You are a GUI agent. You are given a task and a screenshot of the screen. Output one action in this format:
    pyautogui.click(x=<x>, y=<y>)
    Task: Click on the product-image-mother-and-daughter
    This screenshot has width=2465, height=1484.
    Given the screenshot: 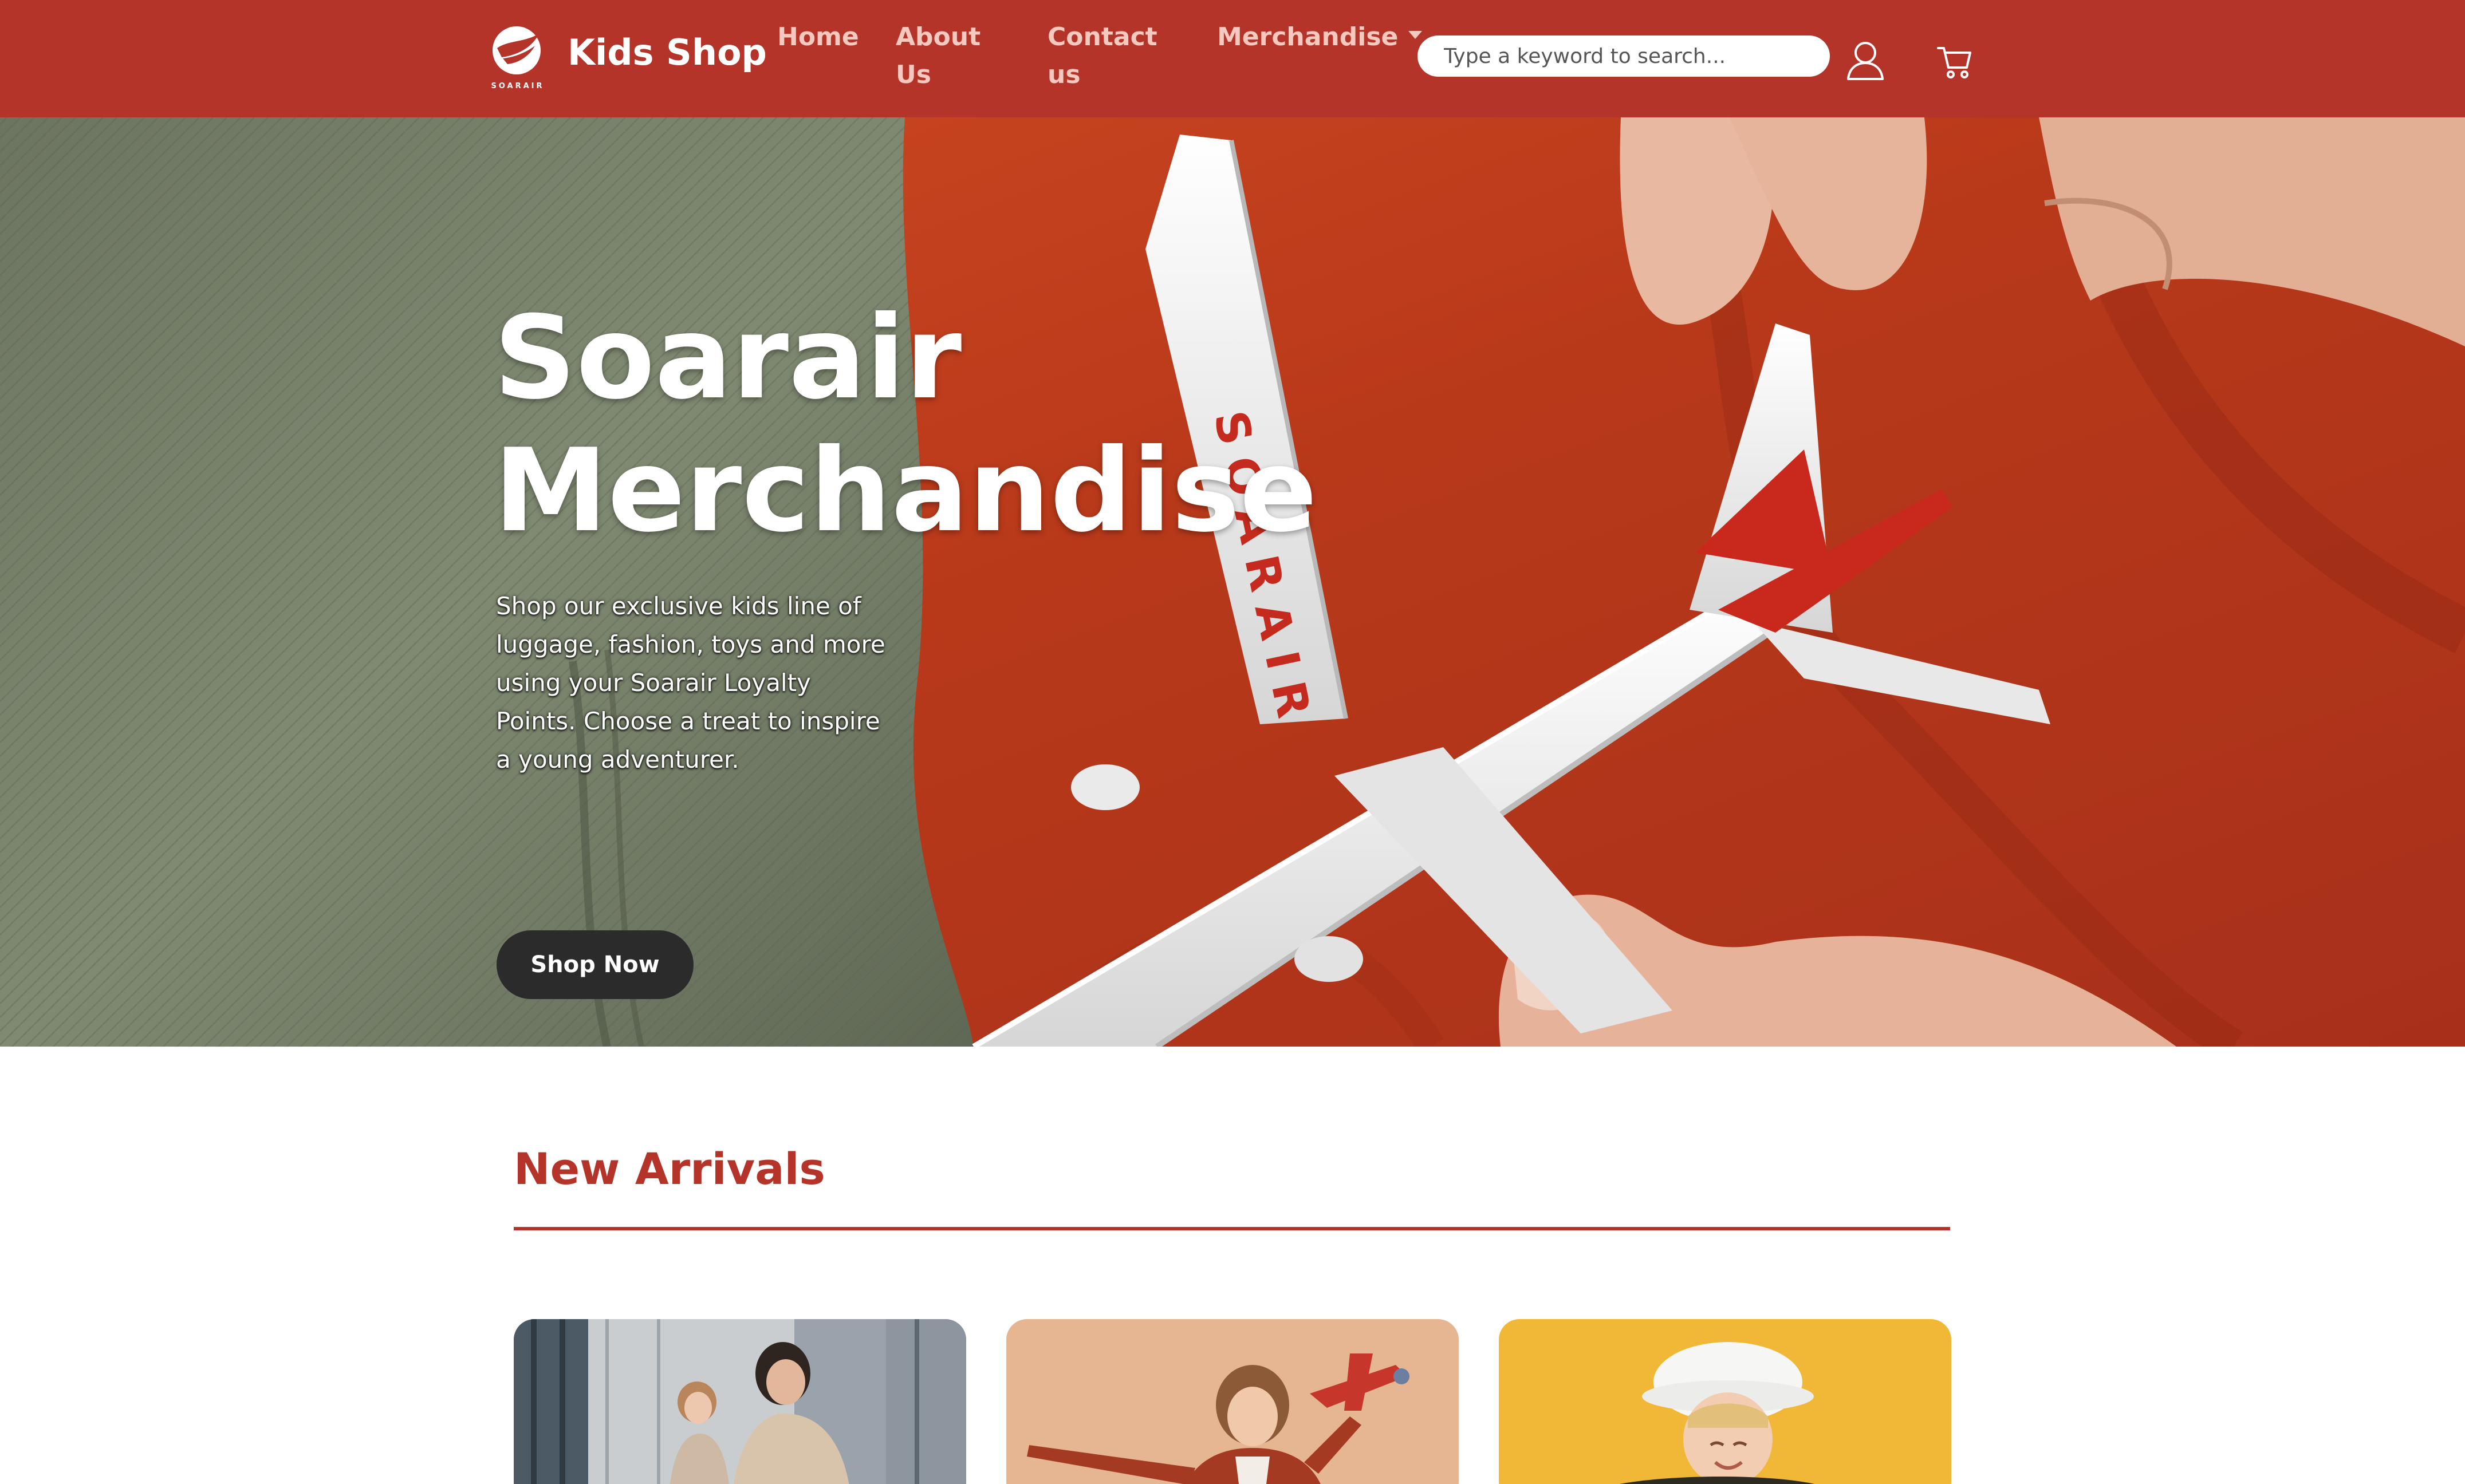 What is the action you would take?
    pyautogui.click(x=740, y=1401)
    